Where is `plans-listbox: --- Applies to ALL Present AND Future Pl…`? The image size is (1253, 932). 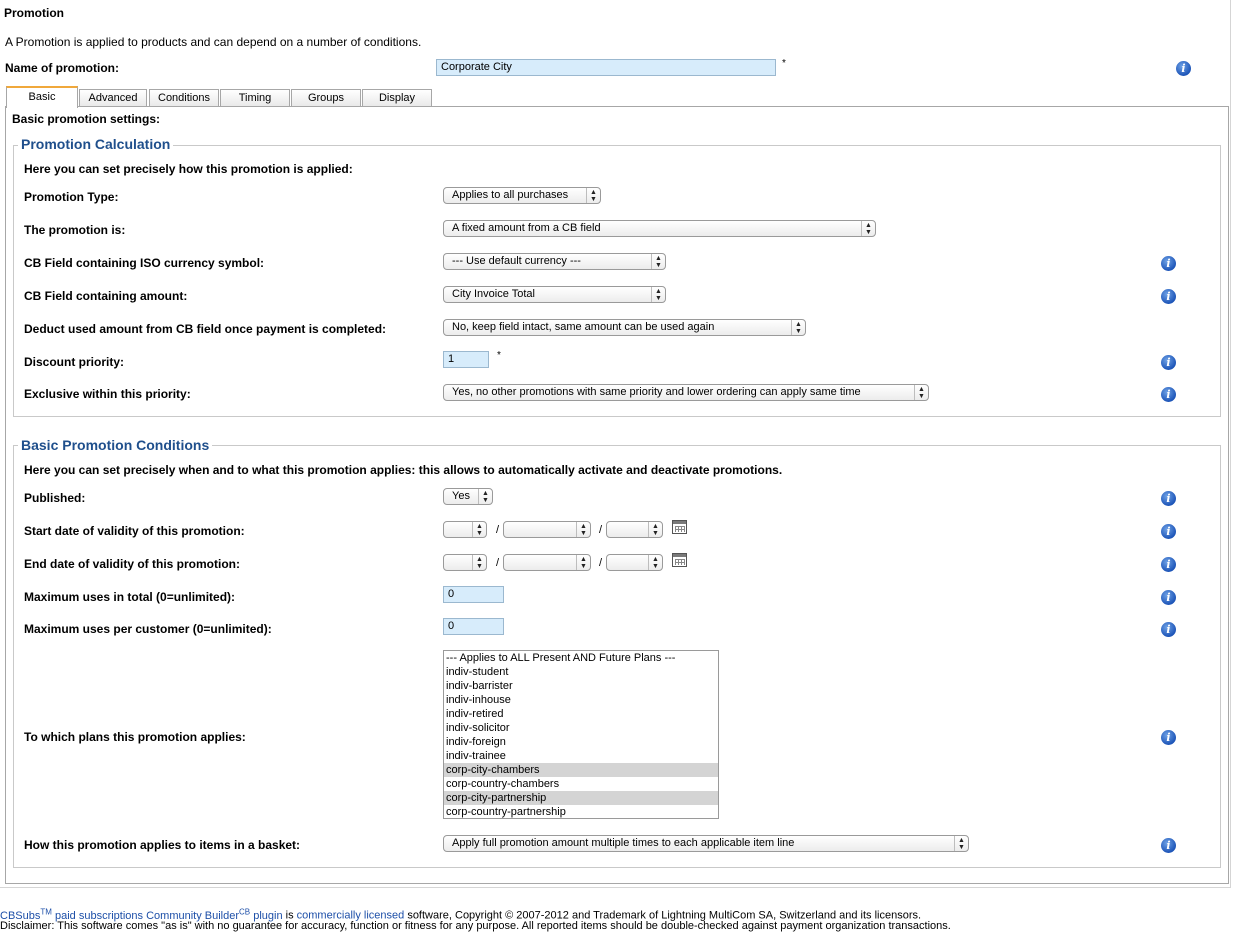 plans-listbox: --- Applies to ALL Present AND Future Pl… is located at coordinates (581, 734).